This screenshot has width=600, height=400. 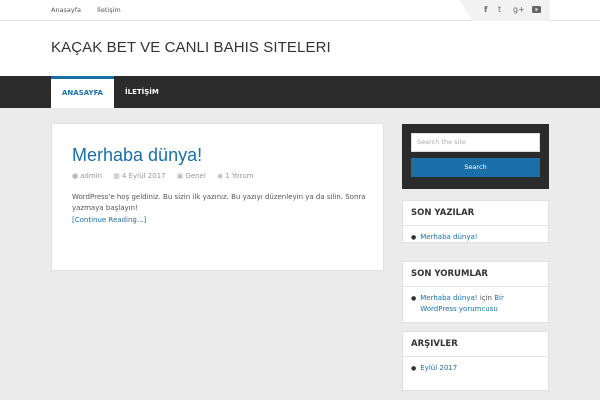 I want to click on nav-item-home: ANASAYFA, so click(x=82, y=92).